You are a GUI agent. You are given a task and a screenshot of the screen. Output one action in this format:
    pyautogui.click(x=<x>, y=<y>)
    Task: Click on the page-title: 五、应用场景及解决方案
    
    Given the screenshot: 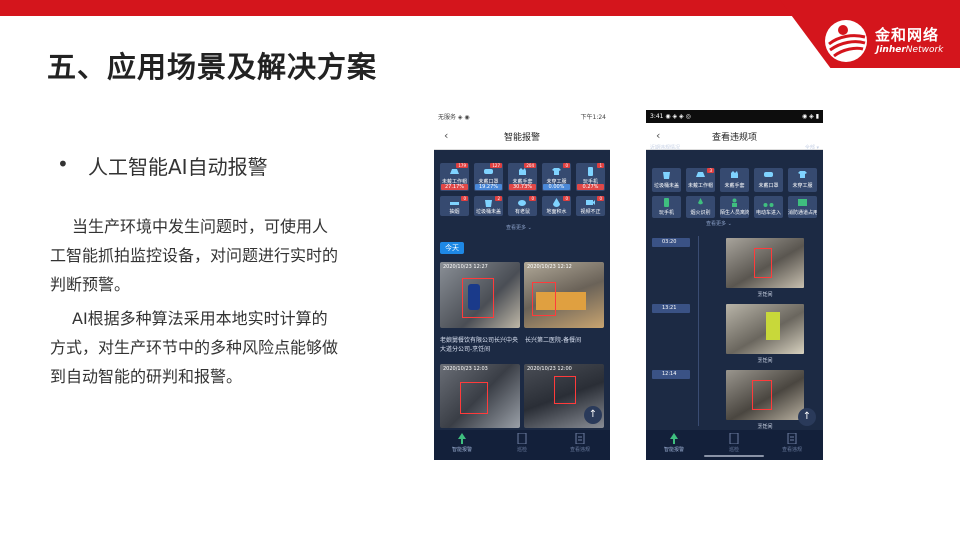 What is the action you would take?
    pyautogui.click(x=212, y=67)
    